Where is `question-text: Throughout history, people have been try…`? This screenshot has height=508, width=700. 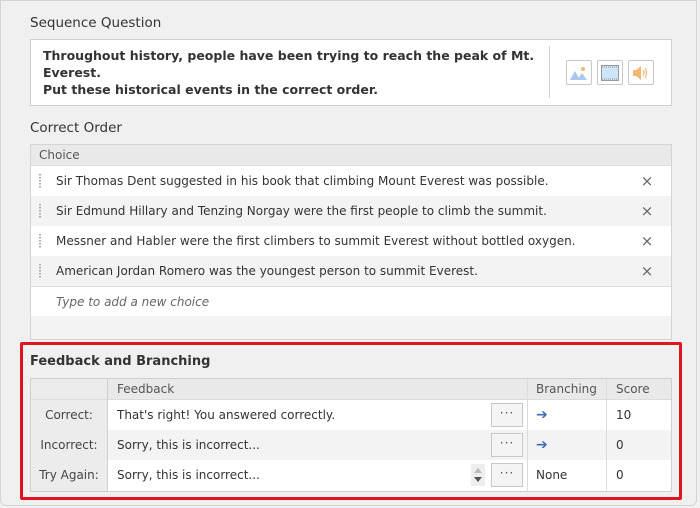
question-text: Throughout history, people have been try… is located at coordinates (293, 72).